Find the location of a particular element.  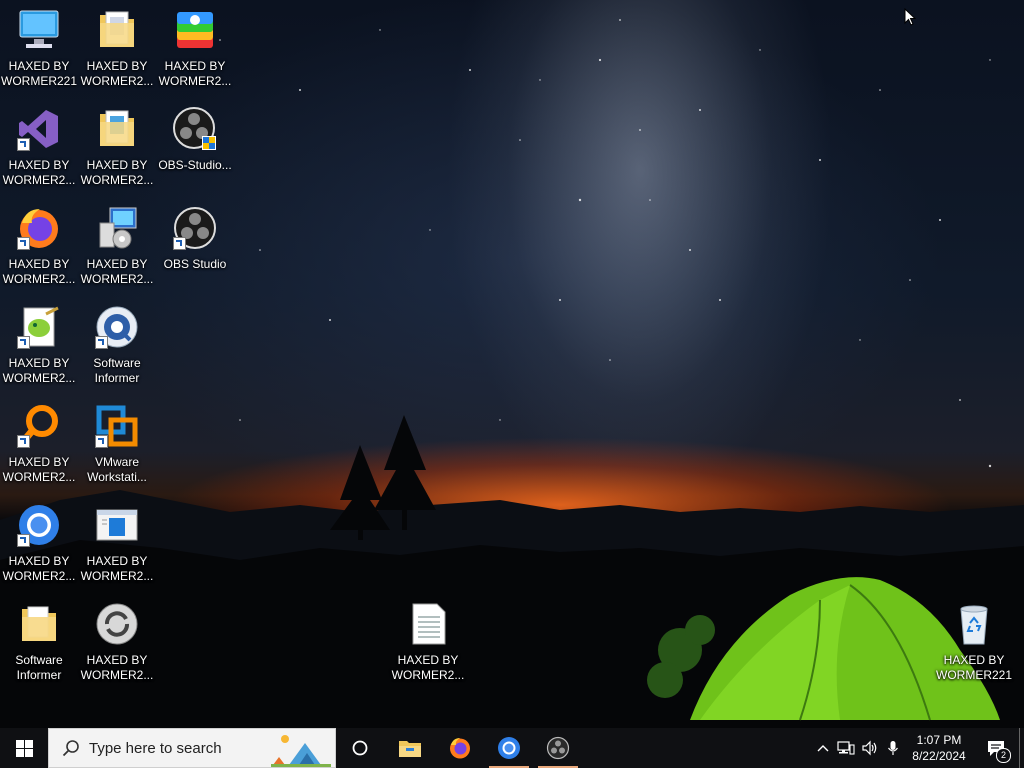

desktop-icon-software-informer: Software Informer is located at coordinates (117, 344).